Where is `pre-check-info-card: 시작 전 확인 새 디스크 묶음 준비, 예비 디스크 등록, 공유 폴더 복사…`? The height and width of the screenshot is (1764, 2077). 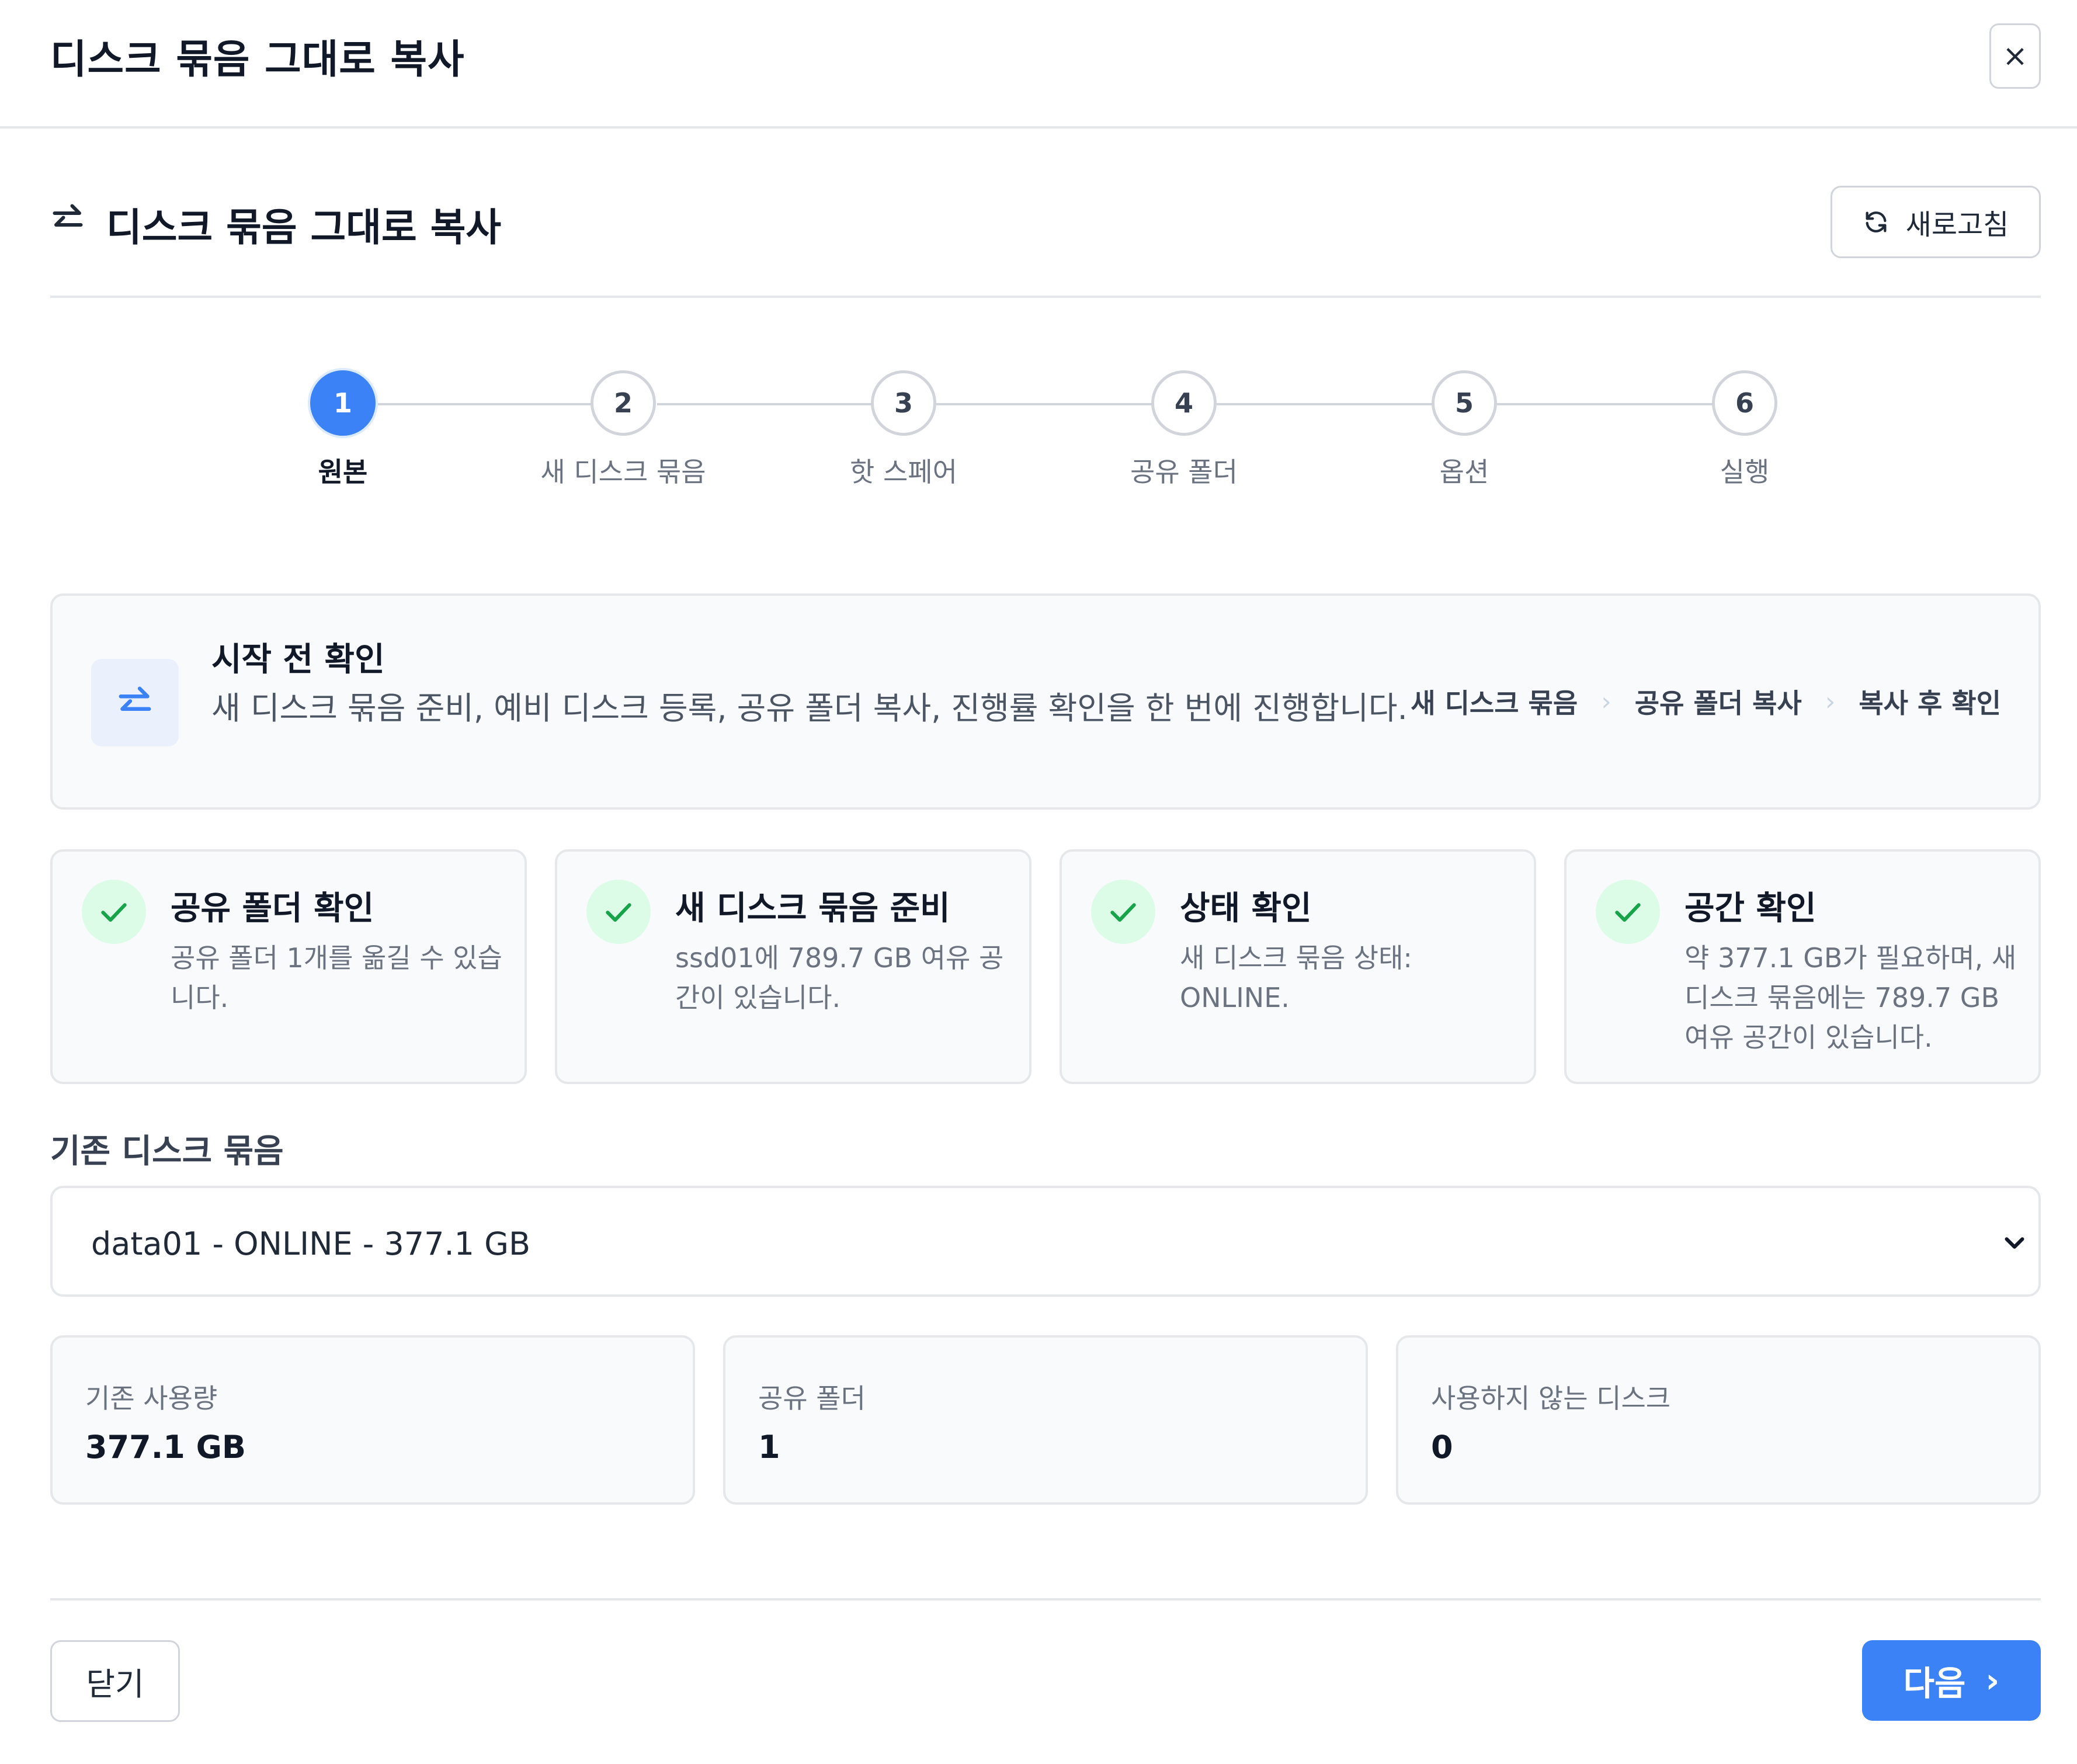
pre-check-info-card: 시작 전 확인 새 디스크 묶음 준비, 예비 디스크 등록, 공유 폴더 복사… is located at coordinates (1045, 701).